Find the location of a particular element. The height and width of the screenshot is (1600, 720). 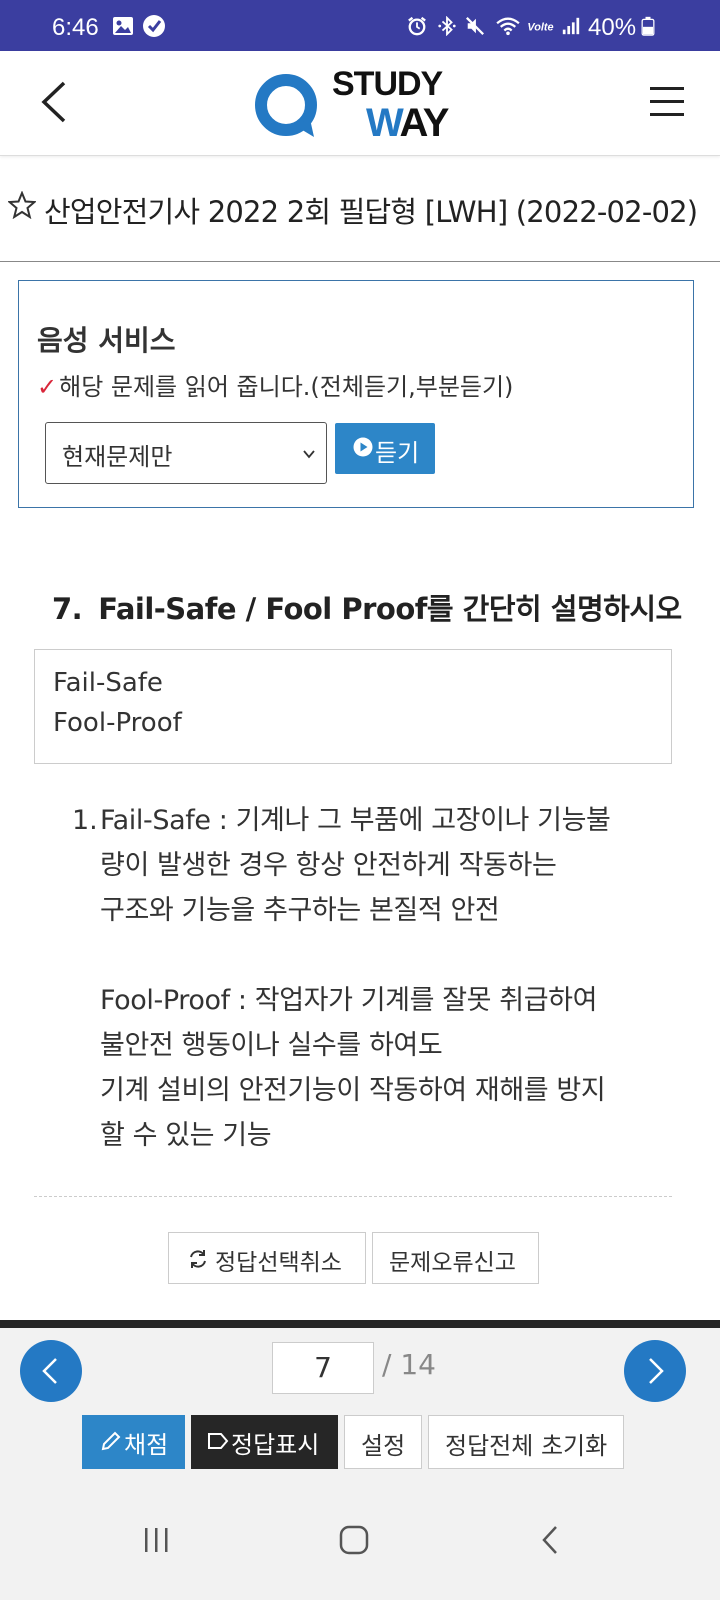

chevron-down-icon is located at coordinates (309, 454).